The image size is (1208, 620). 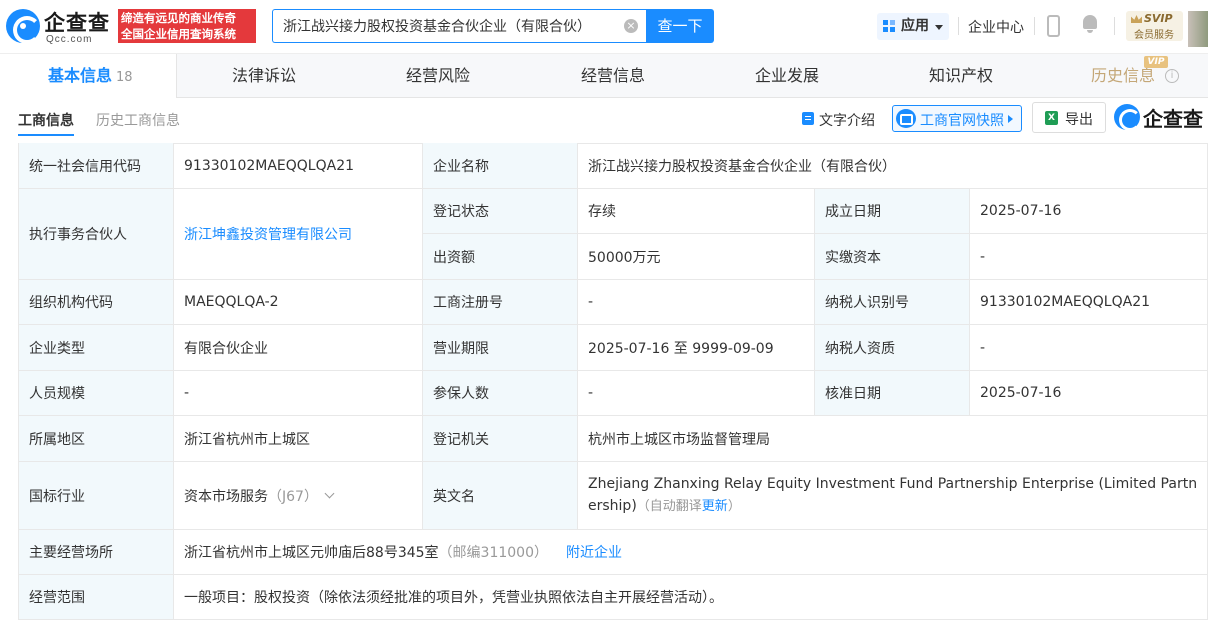 What do you see at coordinates (96, 439) in the screenshot?
I see `region-label: 所属地区` at bounding box center [96, 439].